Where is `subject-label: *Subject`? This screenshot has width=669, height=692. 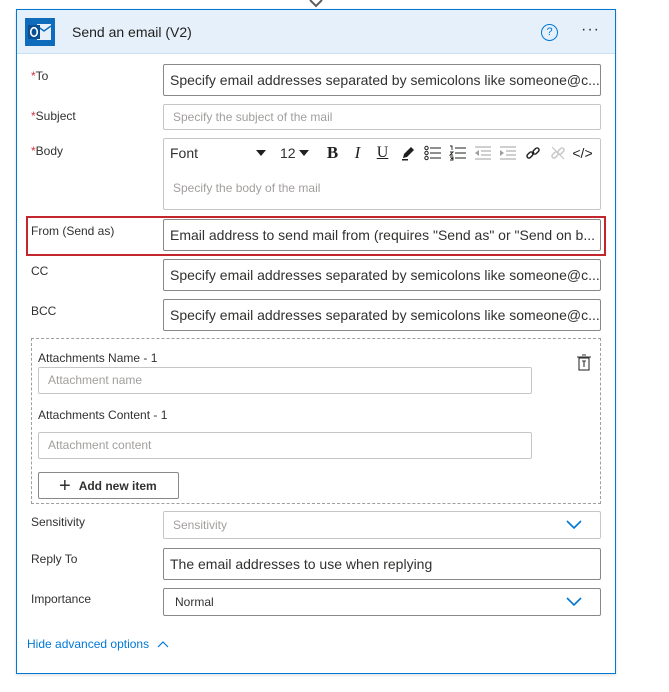 subject-label: *Subject is located at coordinates (53, 116).